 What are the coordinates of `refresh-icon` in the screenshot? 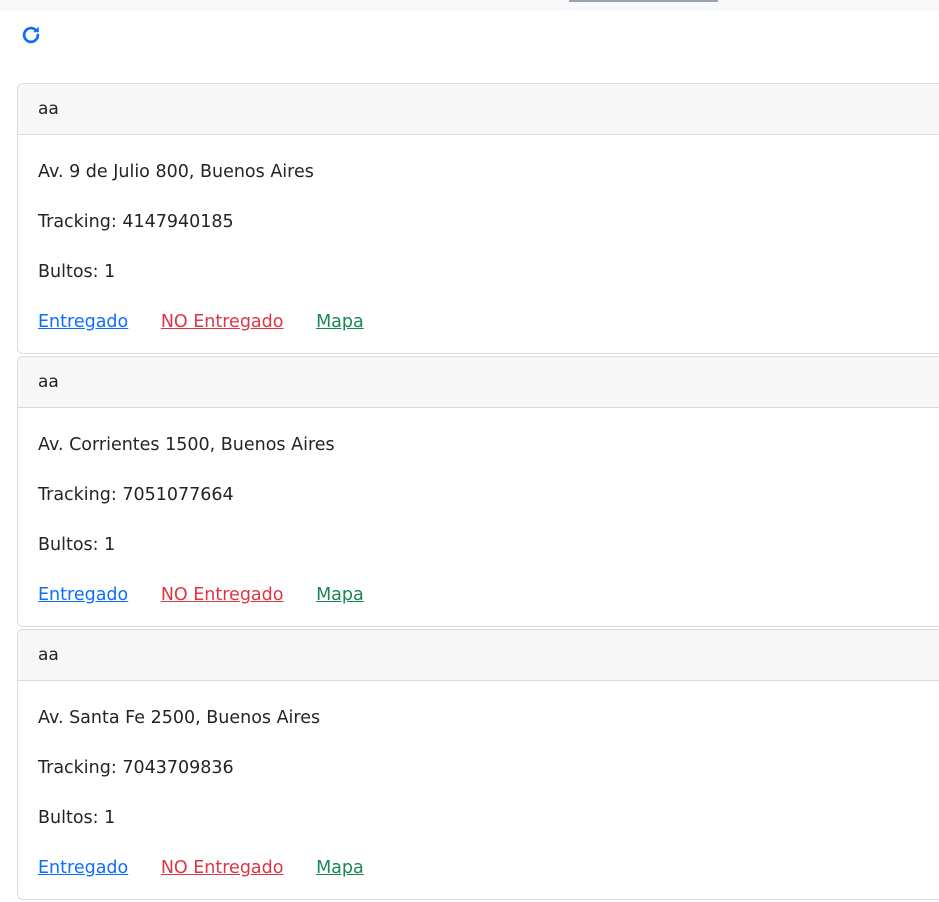 It's located at (31, 37).